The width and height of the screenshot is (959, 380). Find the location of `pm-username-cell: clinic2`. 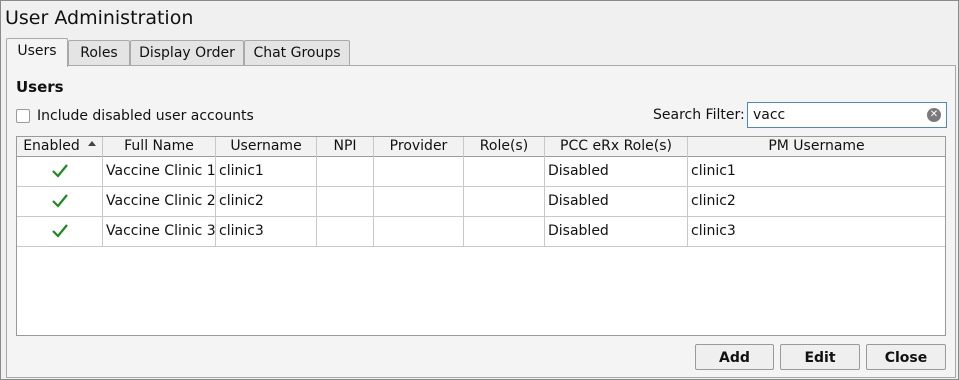

pm-username-cell: clinic2 is located at coordinates (713, 201).